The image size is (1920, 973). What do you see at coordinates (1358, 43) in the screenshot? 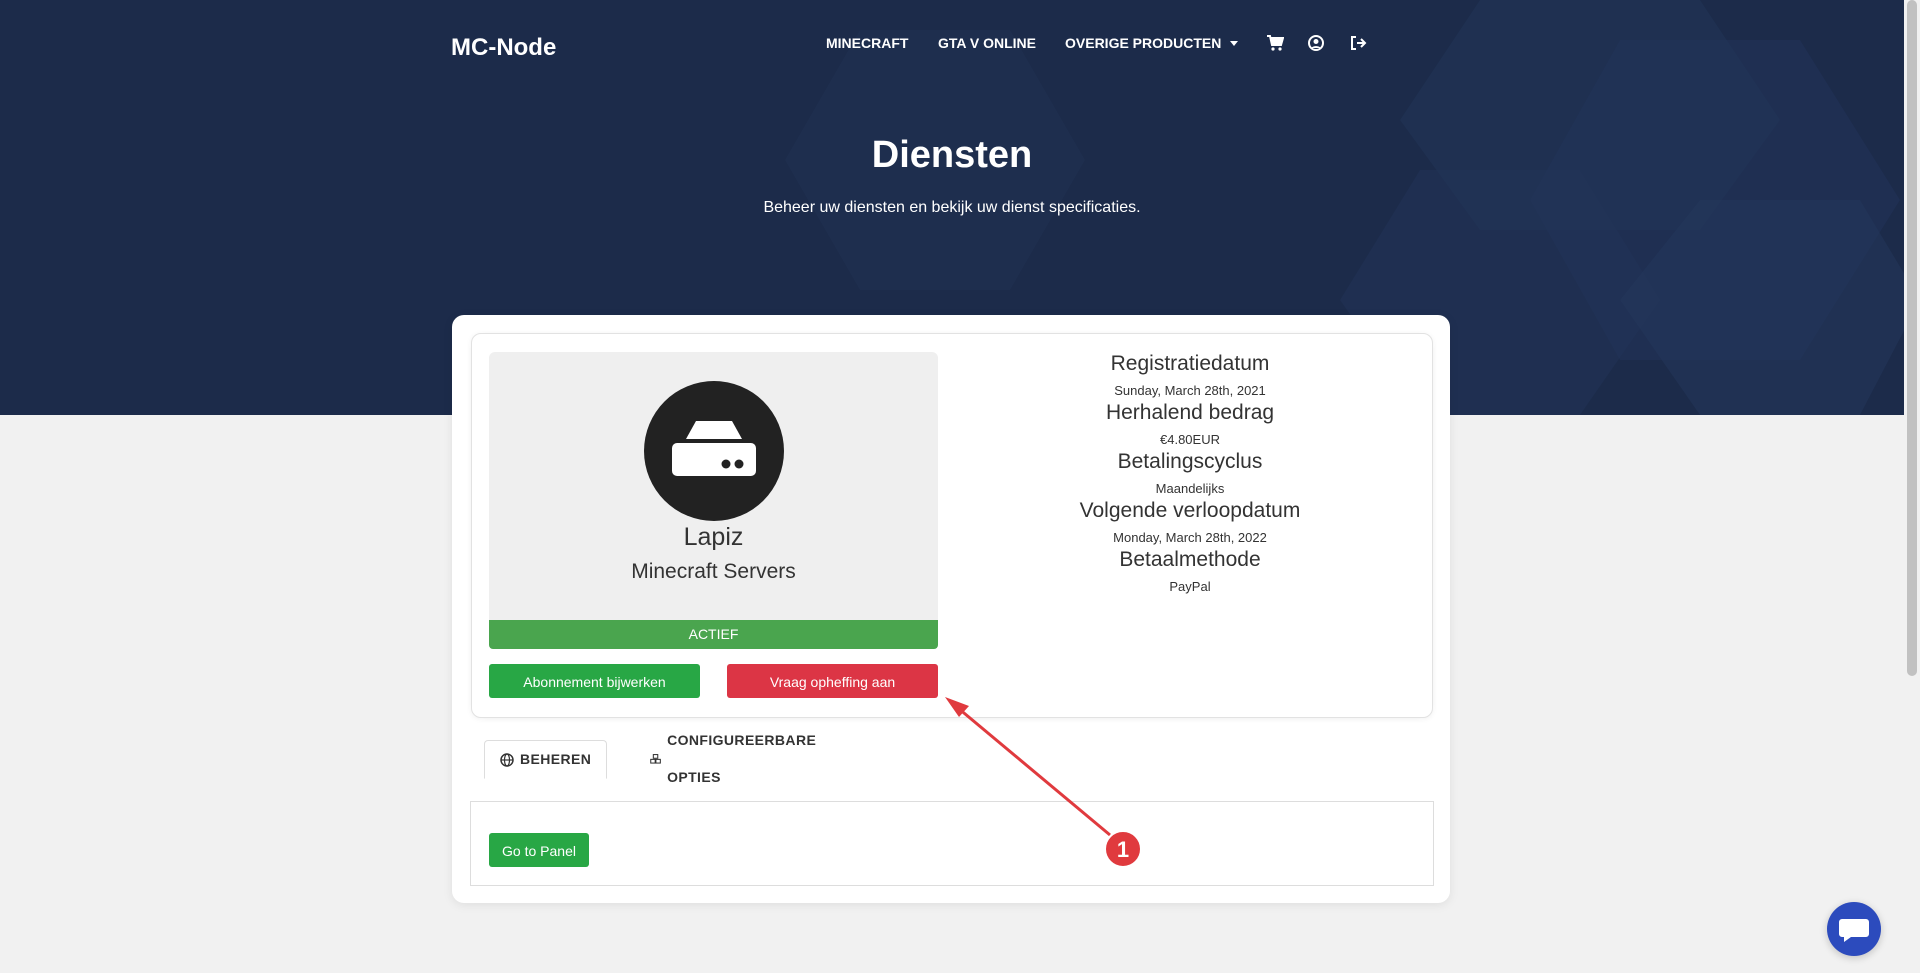
I see `logout-icon` at bounding box center [1358, 43].